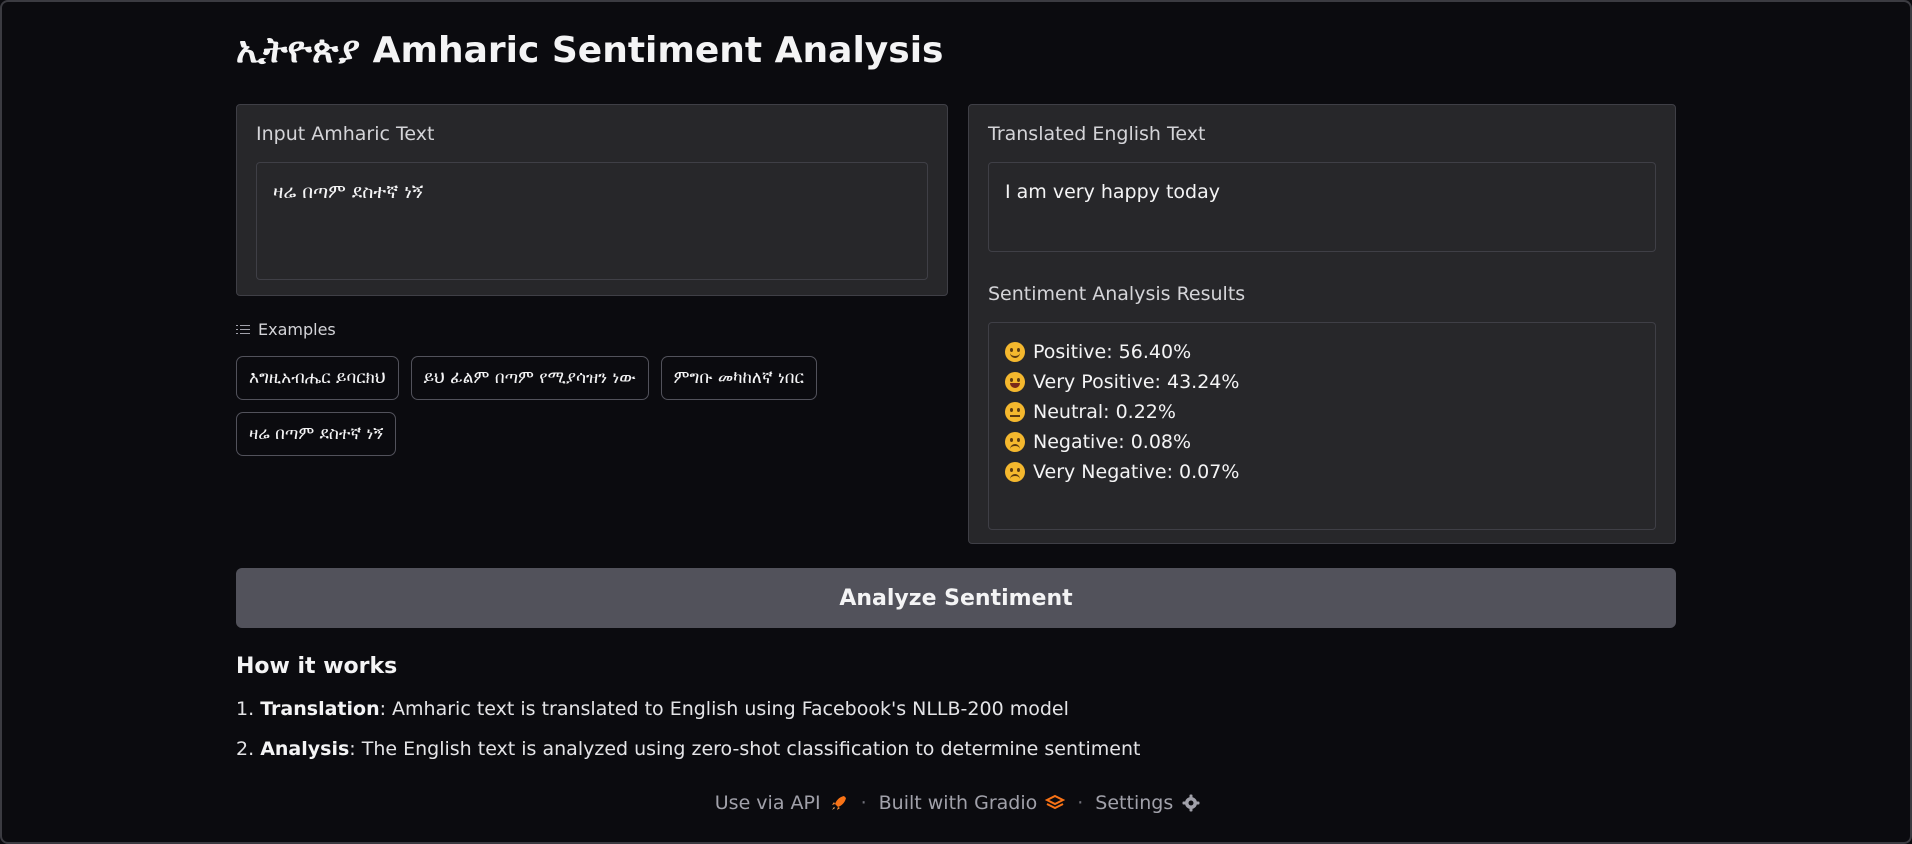 The height and width of the screenshot is (844, 1912). Describe the element at coordinates (1134, 803) in the screenshot. I see `settings-link-label: Settings` at that location.